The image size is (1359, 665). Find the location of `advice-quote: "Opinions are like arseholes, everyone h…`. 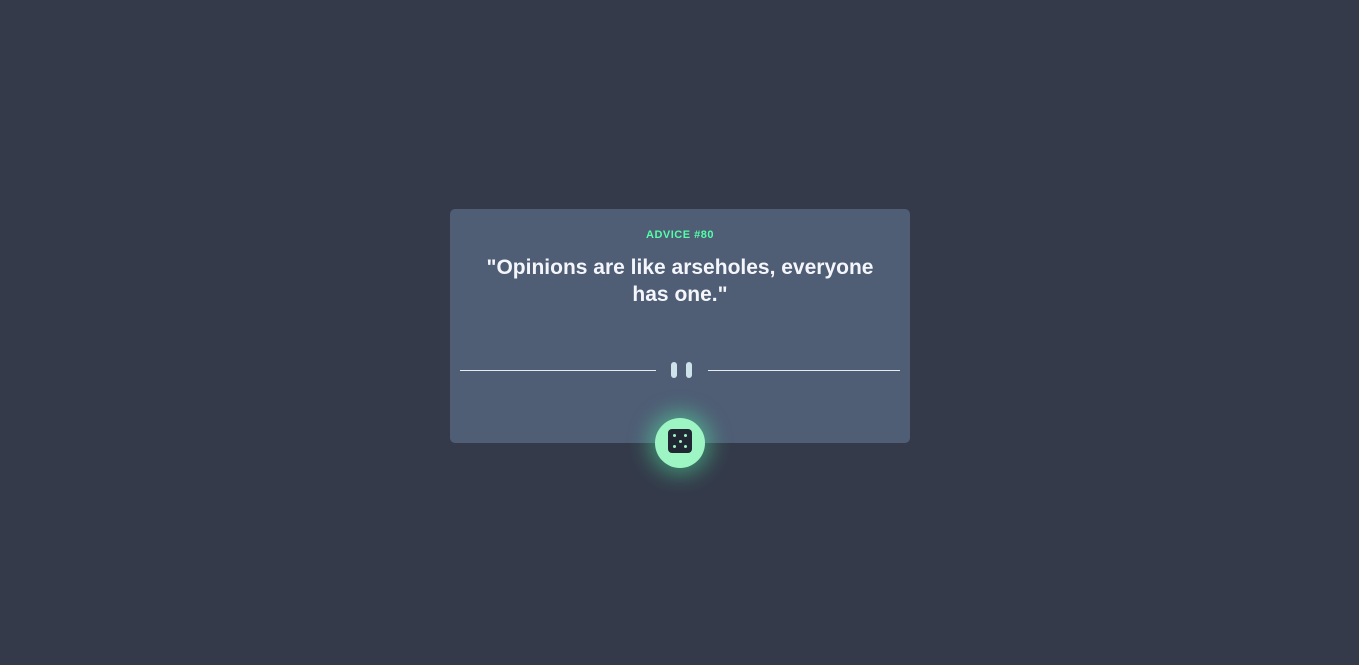

advice-quote: "Opinions are like arseholes, everyone h… is located at coordinates (680, 281).